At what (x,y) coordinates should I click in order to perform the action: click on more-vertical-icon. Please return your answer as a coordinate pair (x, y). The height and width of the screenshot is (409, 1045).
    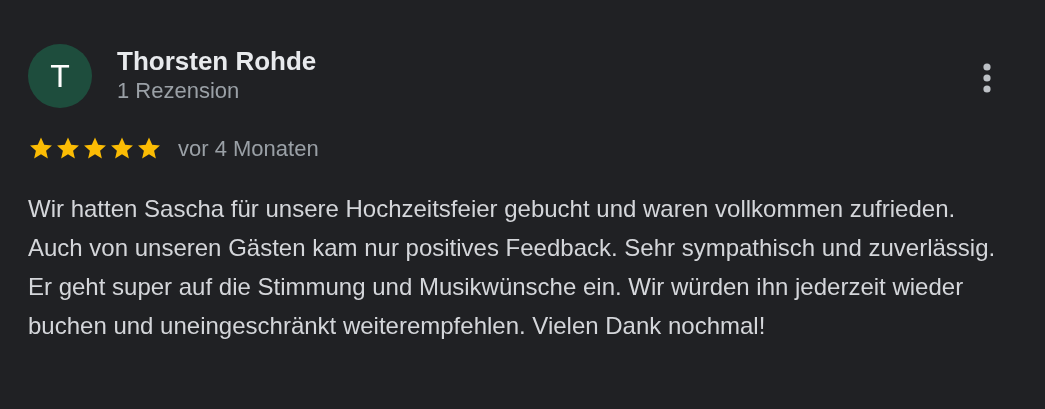
    Looking at the image, I should click on (987, 78).